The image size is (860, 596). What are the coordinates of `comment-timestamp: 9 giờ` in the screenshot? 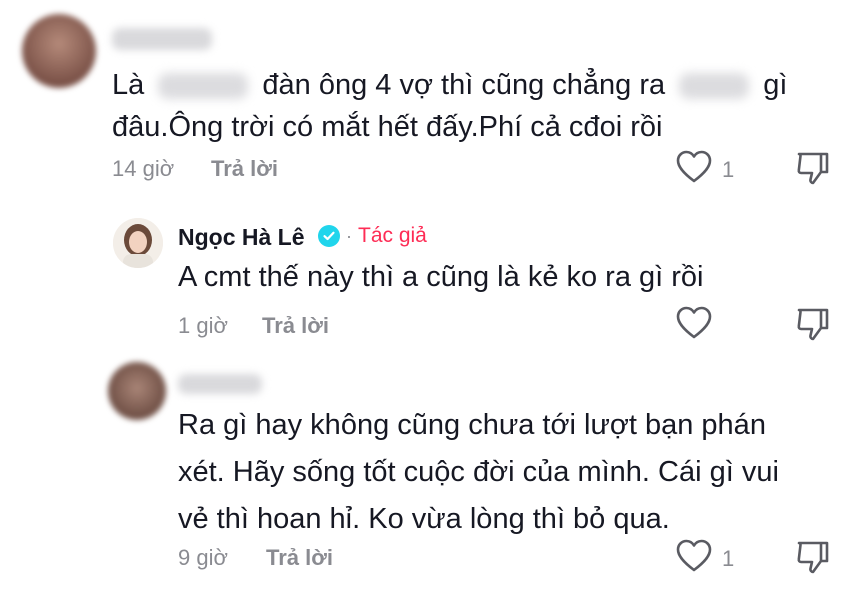 It's located at (203, 557).